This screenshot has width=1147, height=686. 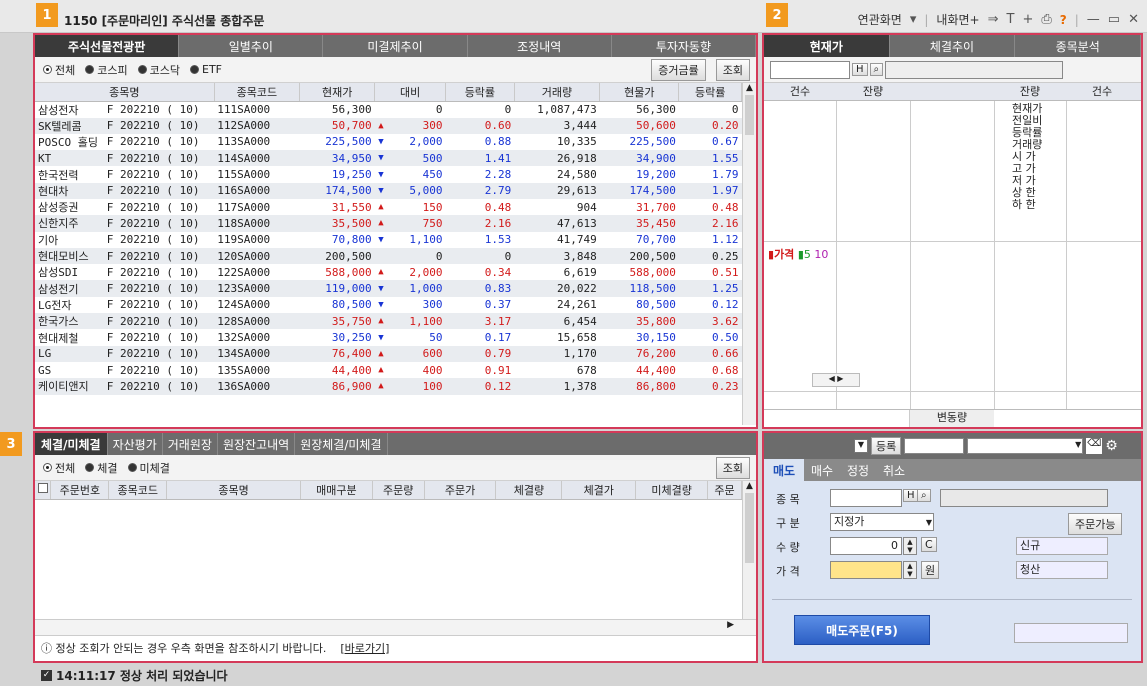 I want to click on tab-investor-trend: 투자자동향, so click(x=684, y=46).